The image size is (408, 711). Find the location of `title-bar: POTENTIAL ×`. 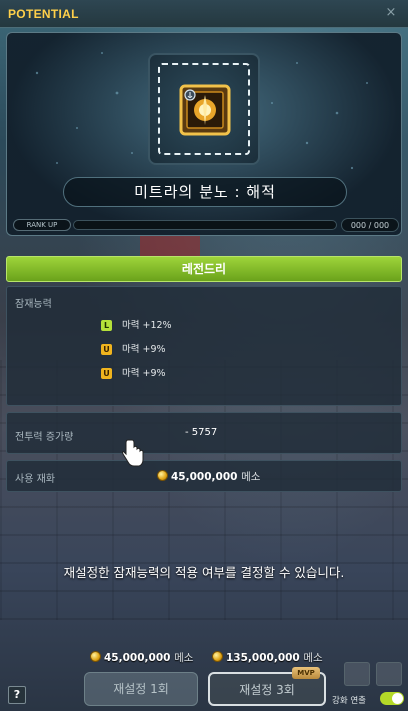

title-bar: POTENTIAL × is located at coordinates (204, 14).